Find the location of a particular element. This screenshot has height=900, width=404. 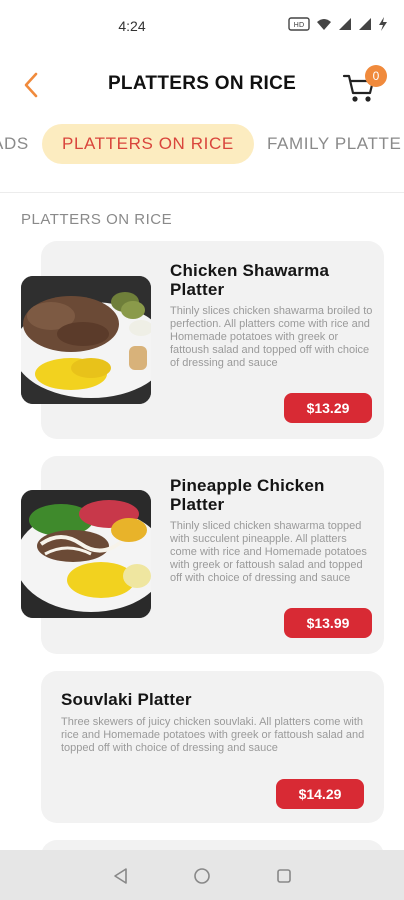

item-name: Chicken Shawarma Platter is located at coordinates (250, 280).